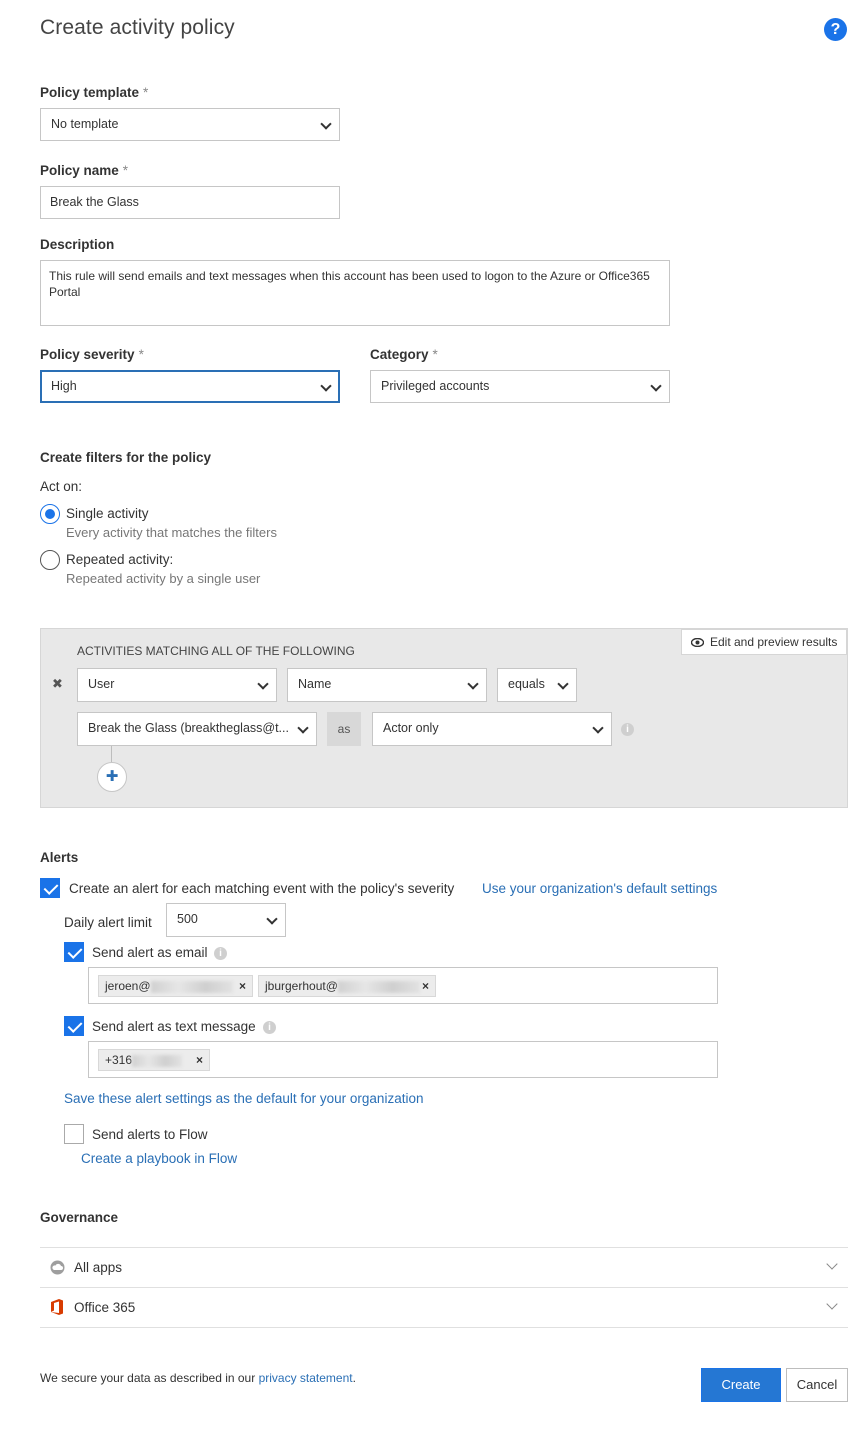 The width and height of the screenshot is (858, 1446). I want to click on send-flow-checkbox, so click(74, 1134).